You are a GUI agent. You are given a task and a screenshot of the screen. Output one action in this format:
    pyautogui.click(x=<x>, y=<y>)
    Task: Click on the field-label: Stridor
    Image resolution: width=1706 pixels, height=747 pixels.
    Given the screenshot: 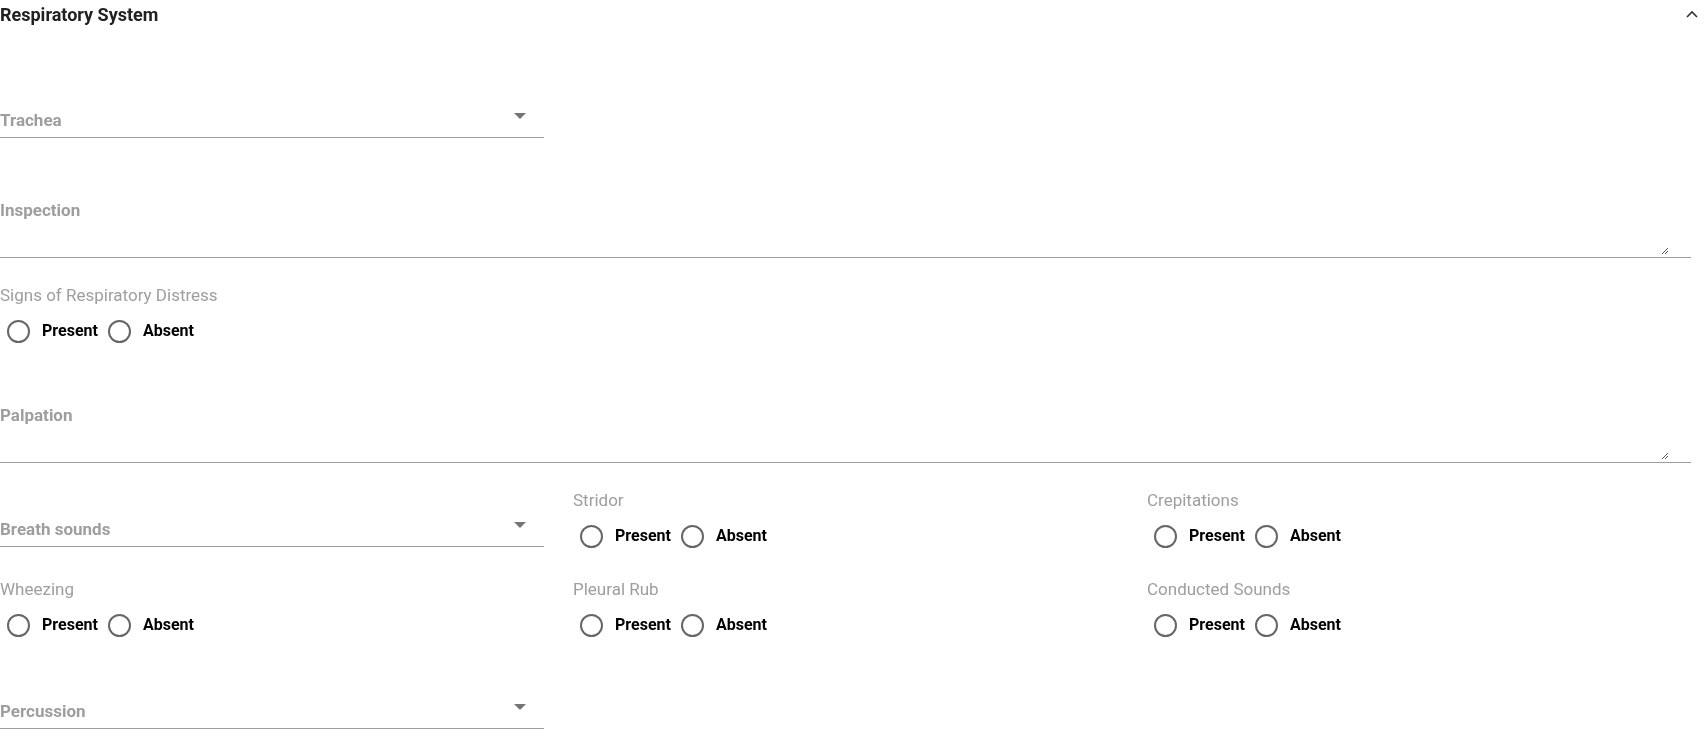 What is the action you would take?
    pyautogui.click(x=599, y=500)
    